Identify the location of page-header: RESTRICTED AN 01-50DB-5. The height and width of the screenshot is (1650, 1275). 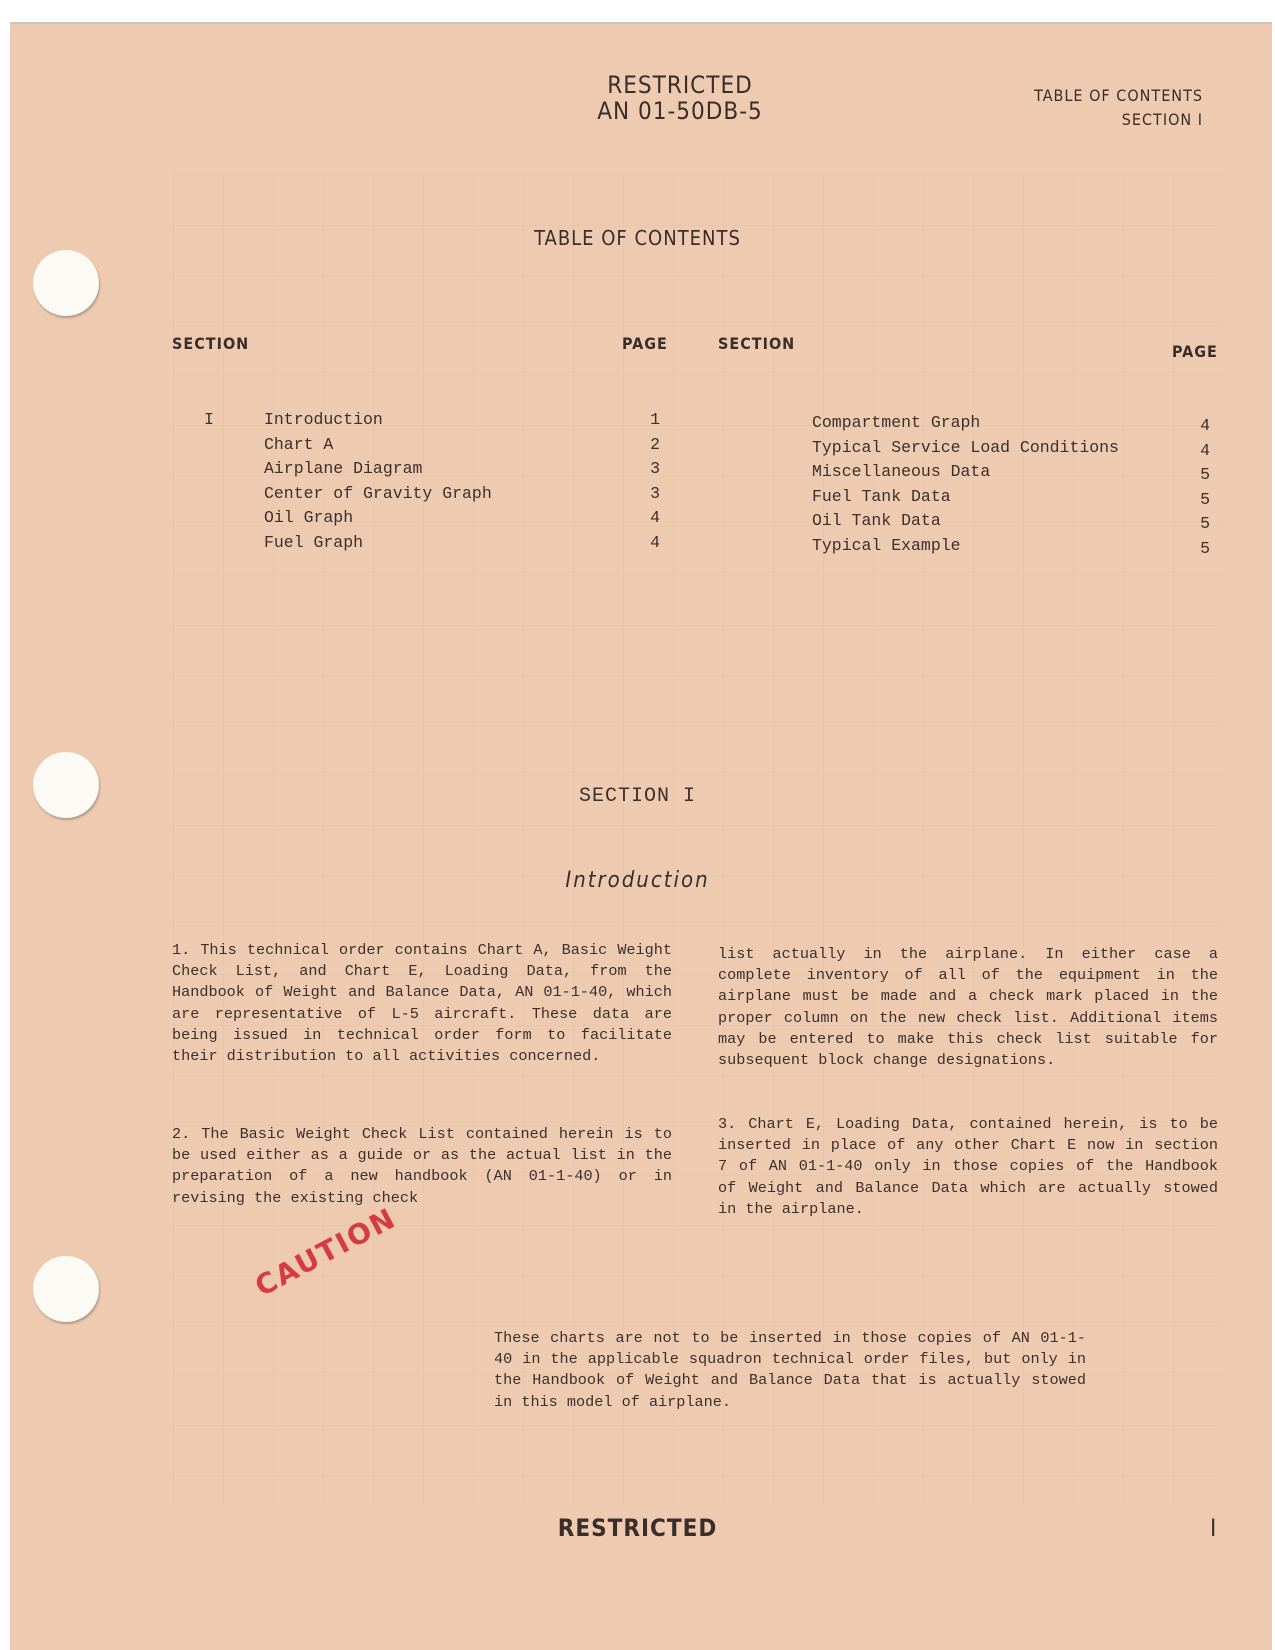
(680, 98).